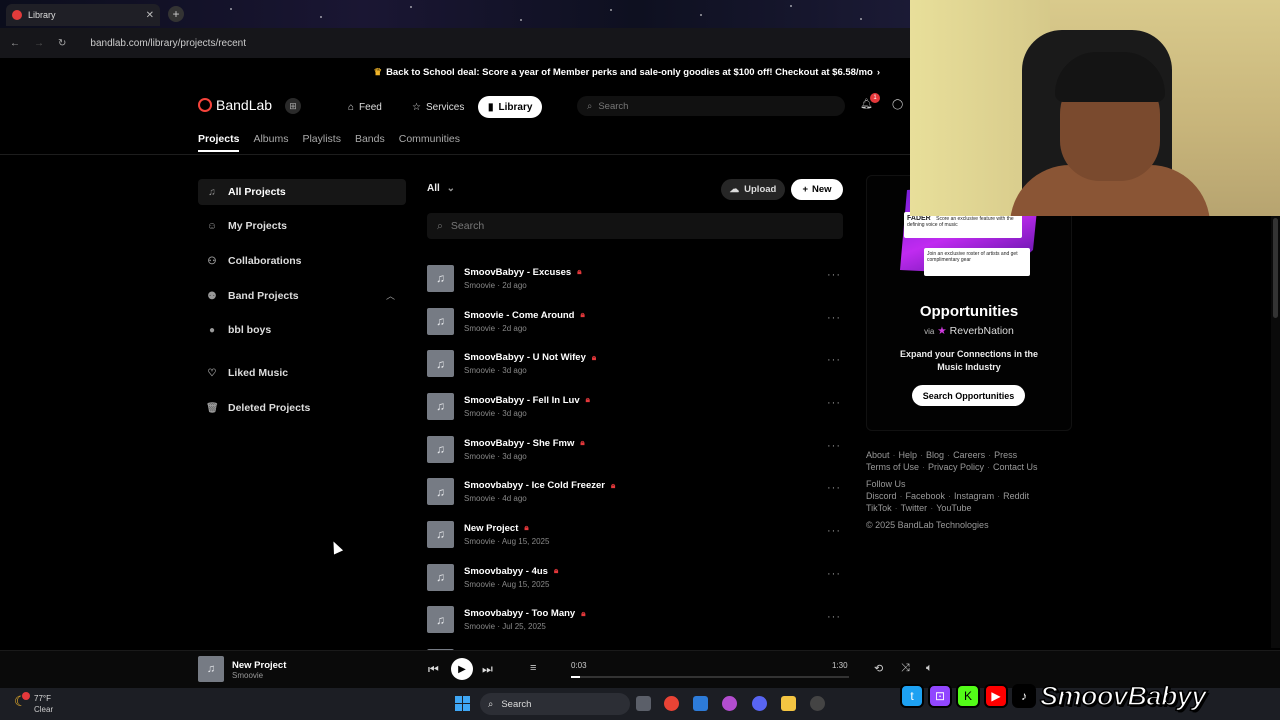 Image resolution: width=1280 pixels, height=720 pixels. Describe the element at coordinates (293, 106) in the screenshot. I see `apps-grid-icon: ⊞` at that location.